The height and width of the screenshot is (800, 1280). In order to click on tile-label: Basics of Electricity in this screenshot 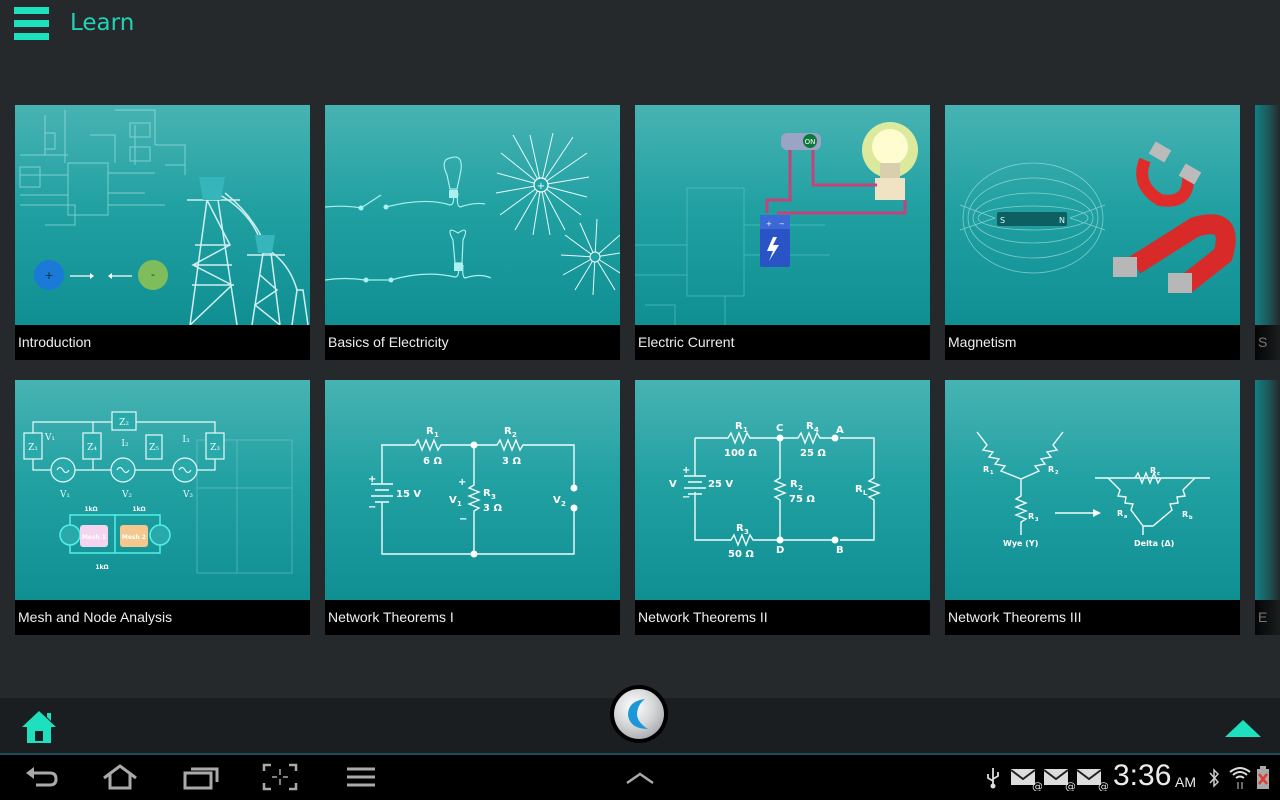, I will do `click(472, 342)`.